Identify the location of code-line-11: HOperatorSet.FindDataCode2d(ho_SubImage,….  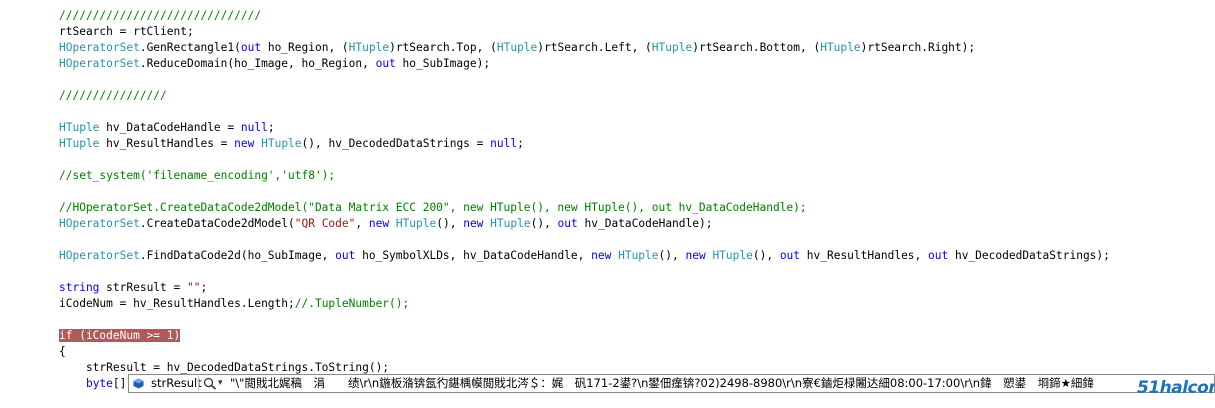
(584, 256).